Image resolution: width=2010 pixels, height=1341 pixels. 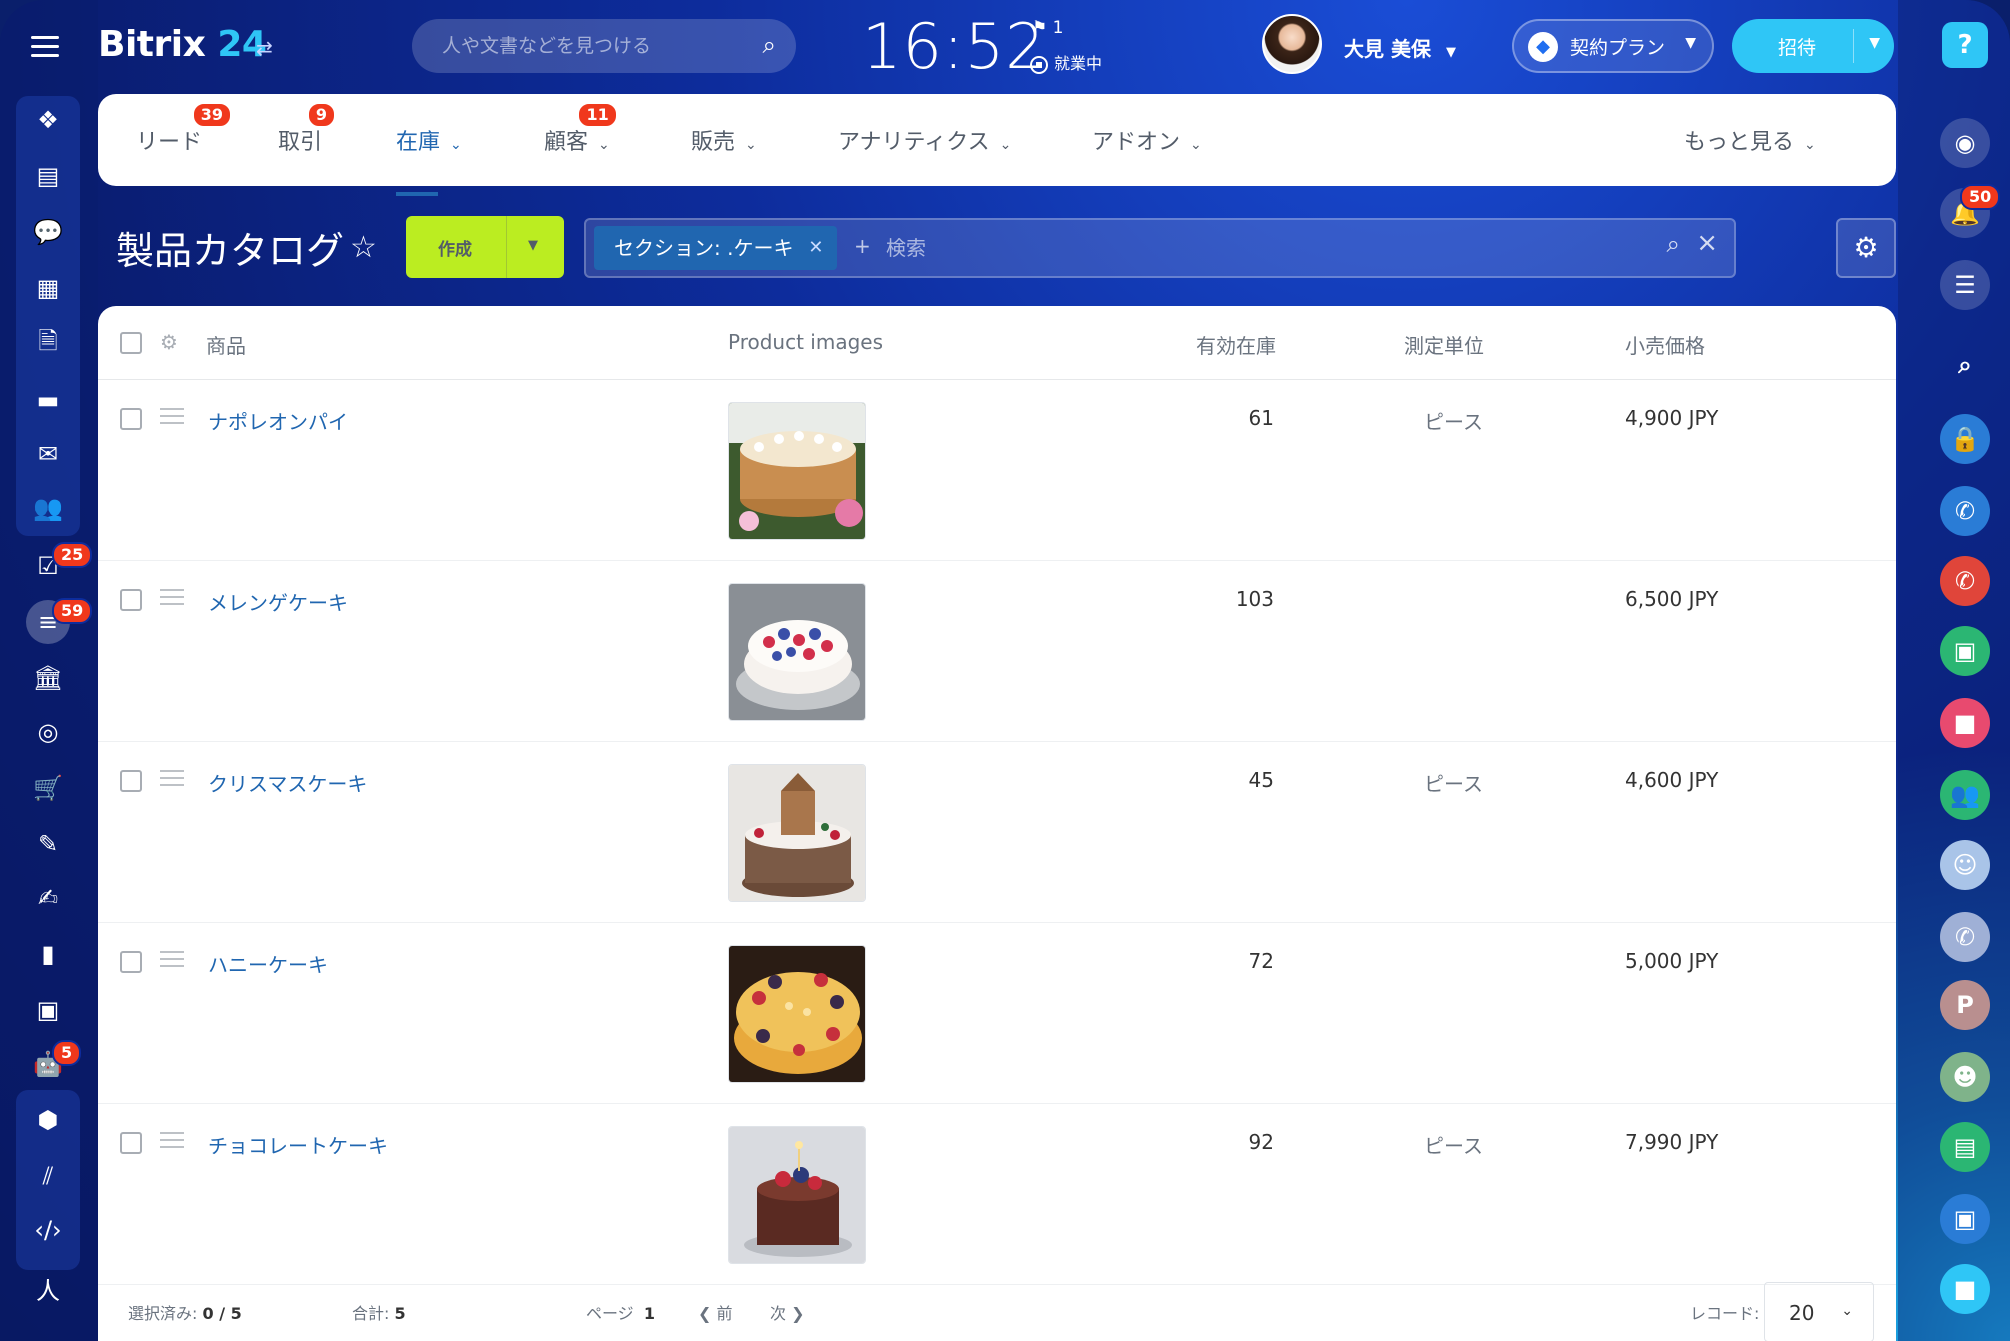 I want to click on next-page-button: 次 ❯, so click(x=787, y=1312).